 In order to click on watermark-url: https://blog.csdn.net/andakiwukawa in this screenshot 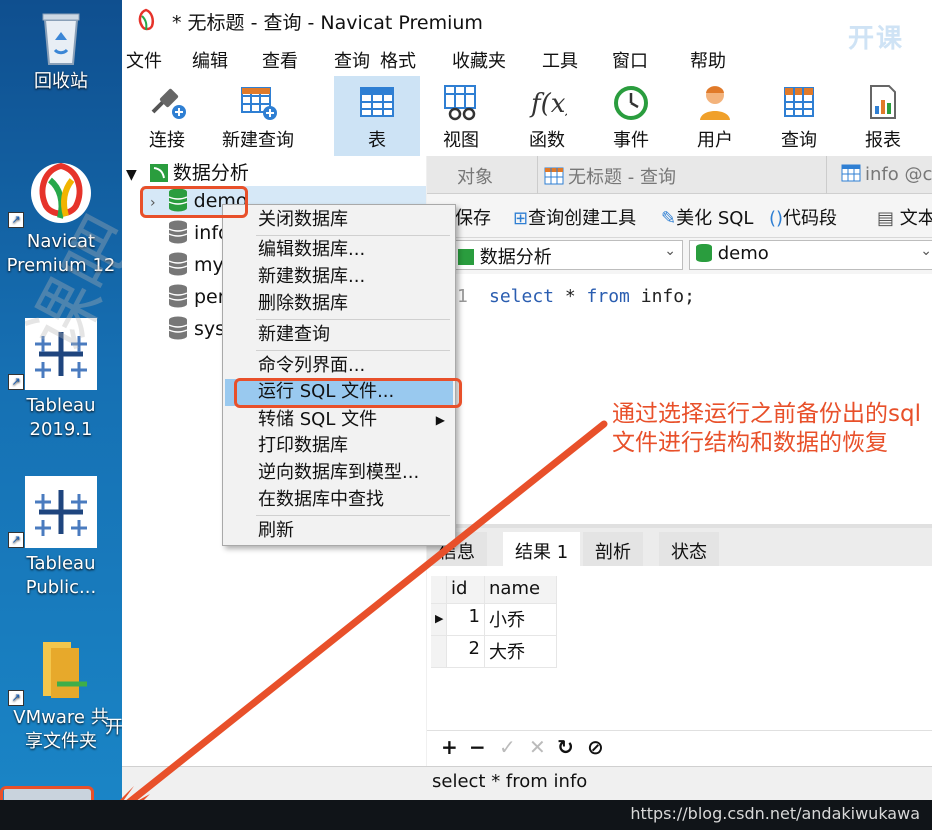, I will do `click(775, 813)`.